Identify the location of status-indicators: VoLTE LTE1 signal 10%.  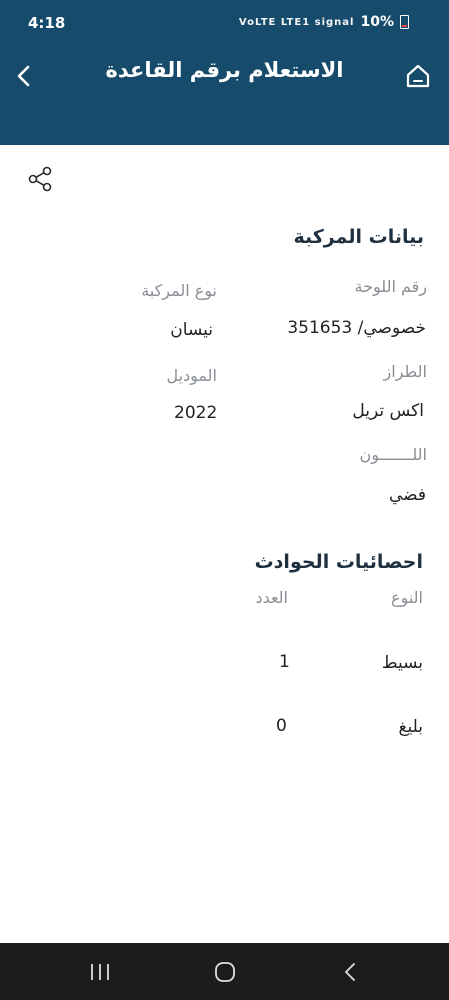
(324, 22).